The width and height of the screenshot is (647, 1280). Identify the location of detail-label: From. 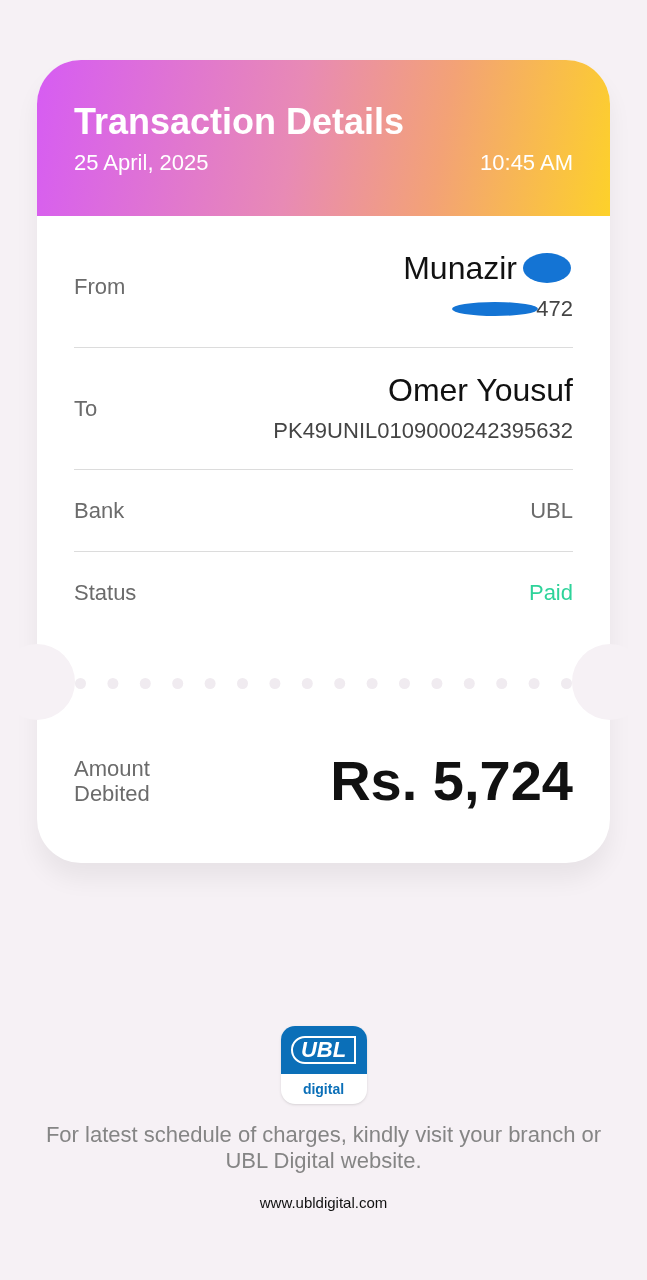
(100, 287).